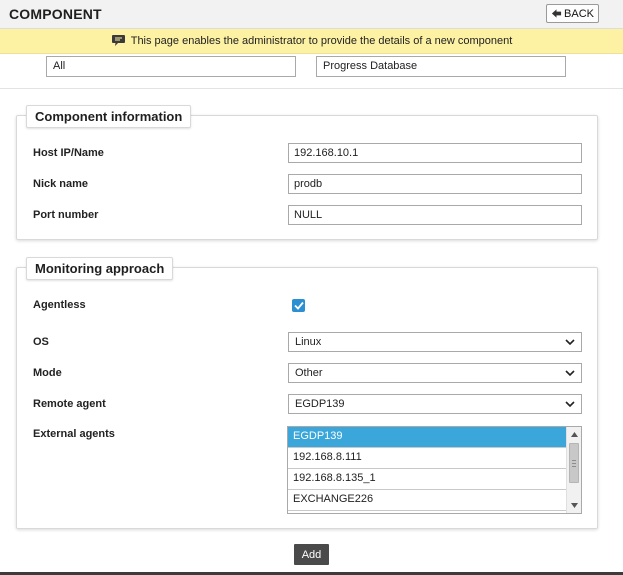 This screenshot has width=623, height=575. What do you see at coordinates (427, 479) in the screenshot?
I see `external-agent-option: 192.168.8.135_1` at bounding box center [427, 479].